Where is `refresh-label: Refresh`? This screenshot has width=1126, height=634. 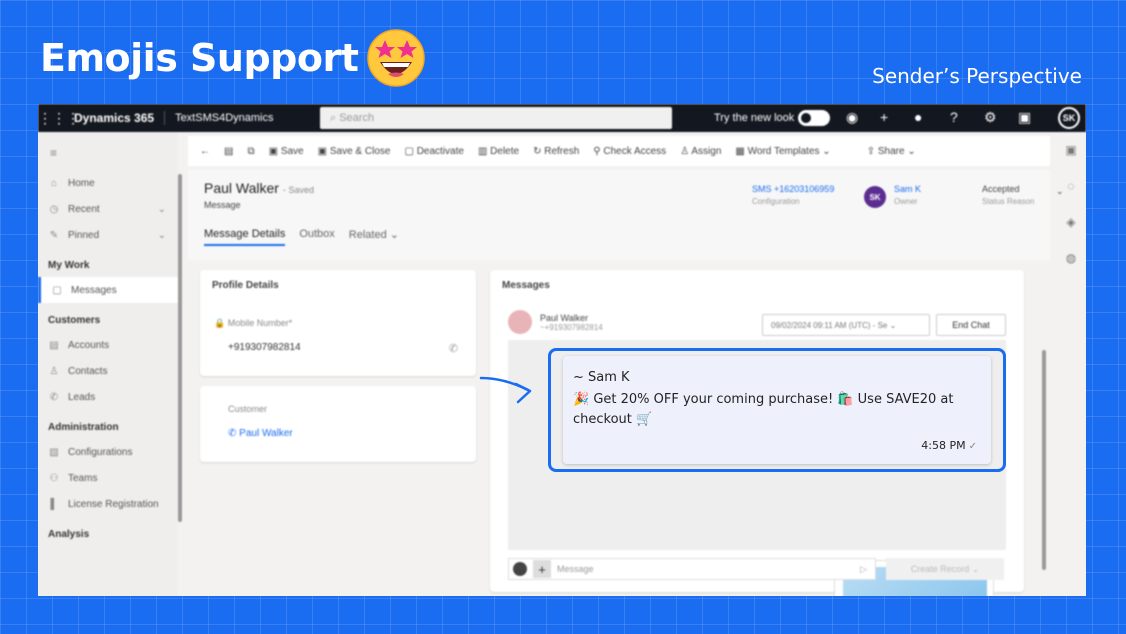
refresh-label: Refresh is located at coordinates (562, 151).